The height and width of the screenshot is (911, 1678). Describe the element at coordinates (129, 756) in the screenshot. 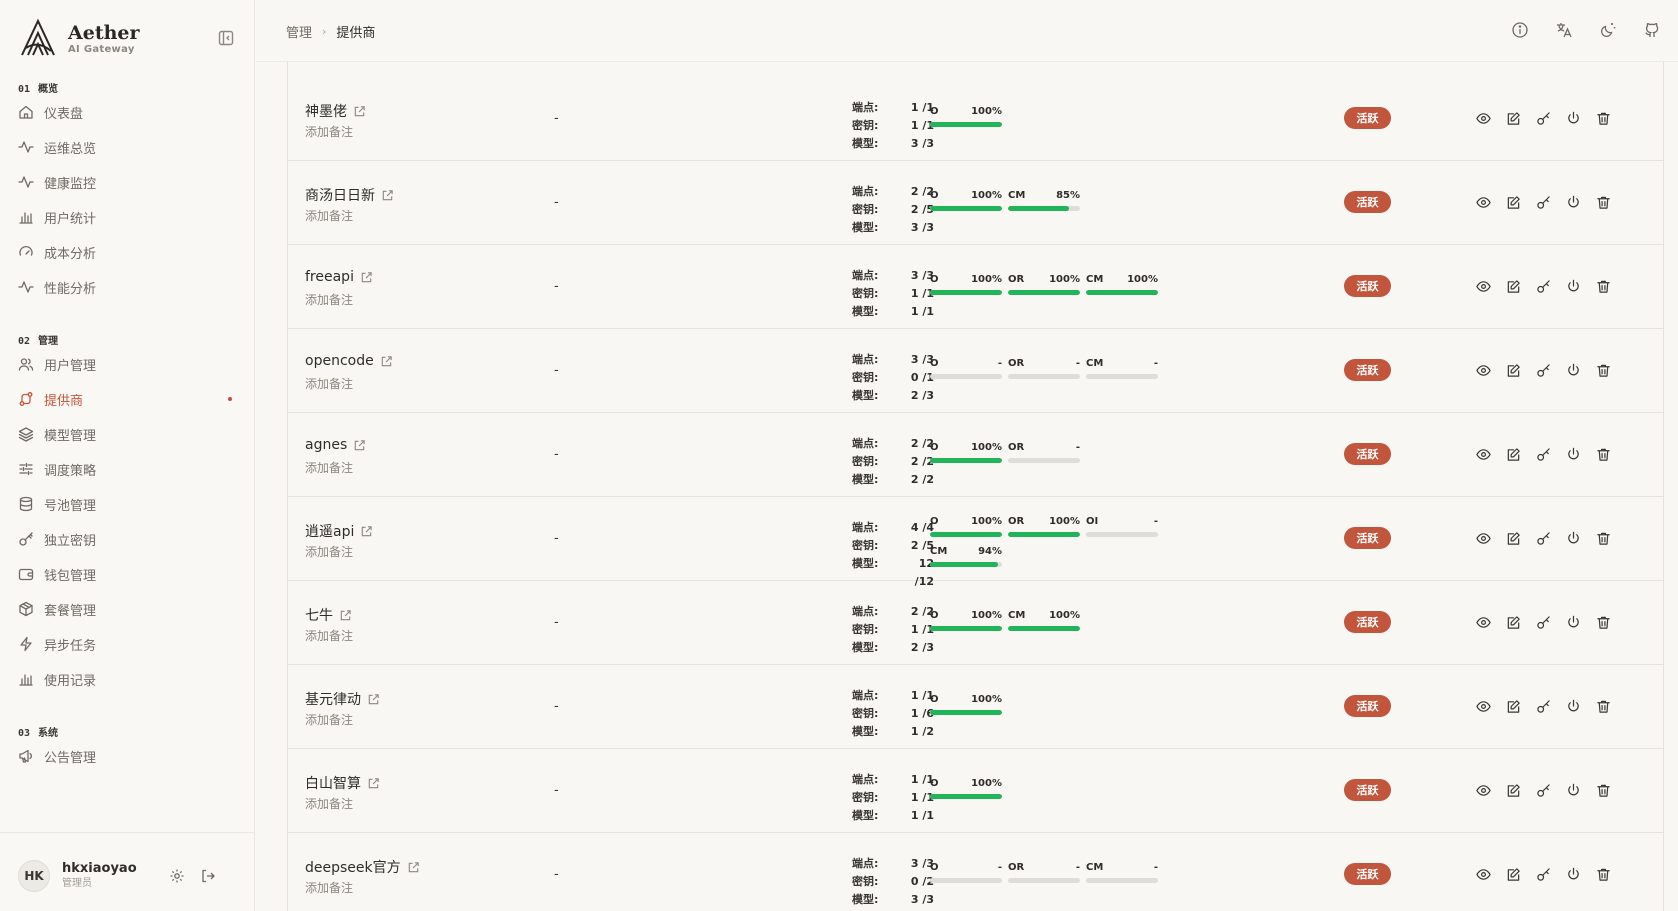

I see `sidebar-item-2-0: 公告管理` at that location.